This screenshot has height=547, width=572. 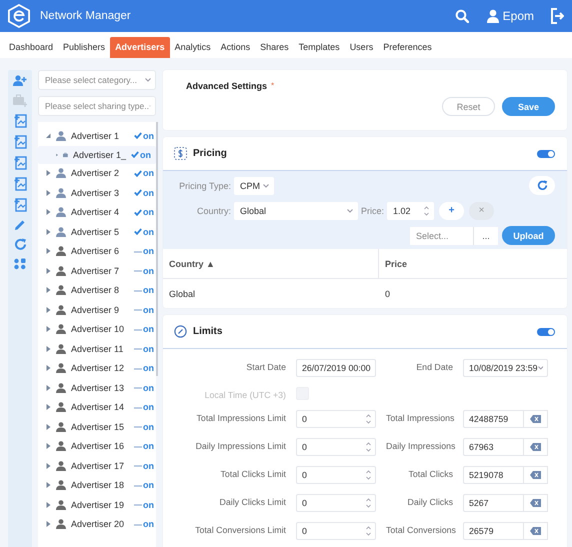 What do you see at coordinates (31, 47) in the screenshot?
I see `nav-tab: Dashboard` at bounding box center [31, 47].